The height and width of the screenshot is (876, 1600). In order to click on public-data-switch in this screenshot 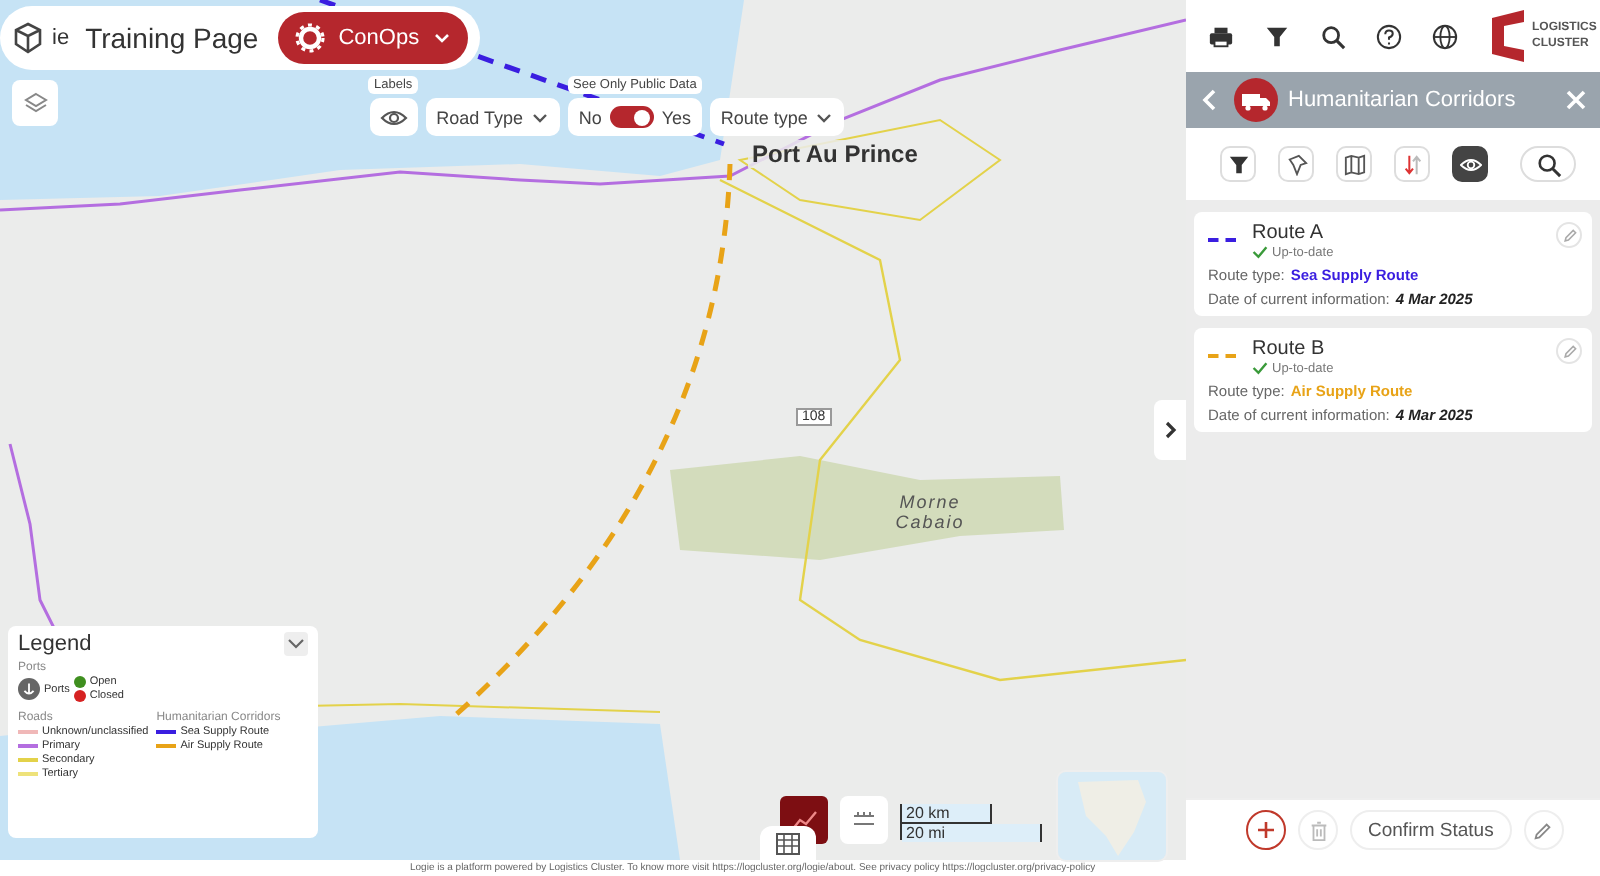, I will do `click(631, 117)`.